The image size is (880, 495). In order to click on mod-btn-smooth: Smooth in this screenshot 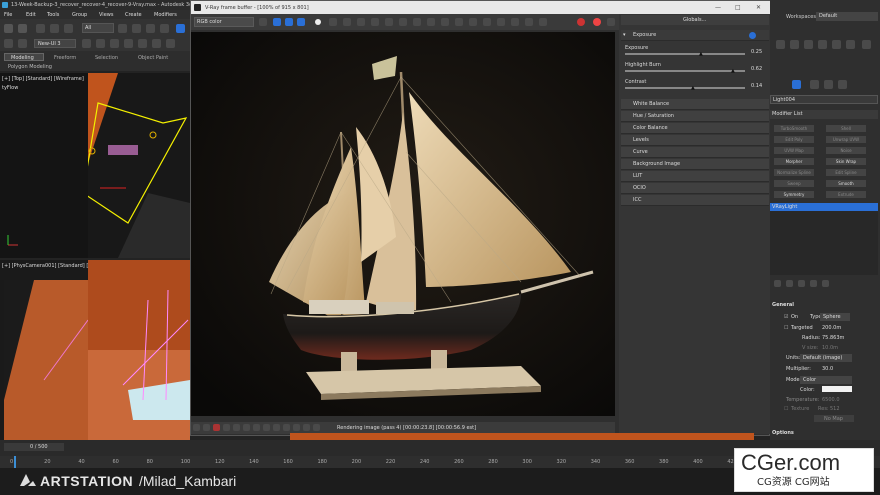, I will do `click(846, 183)`.